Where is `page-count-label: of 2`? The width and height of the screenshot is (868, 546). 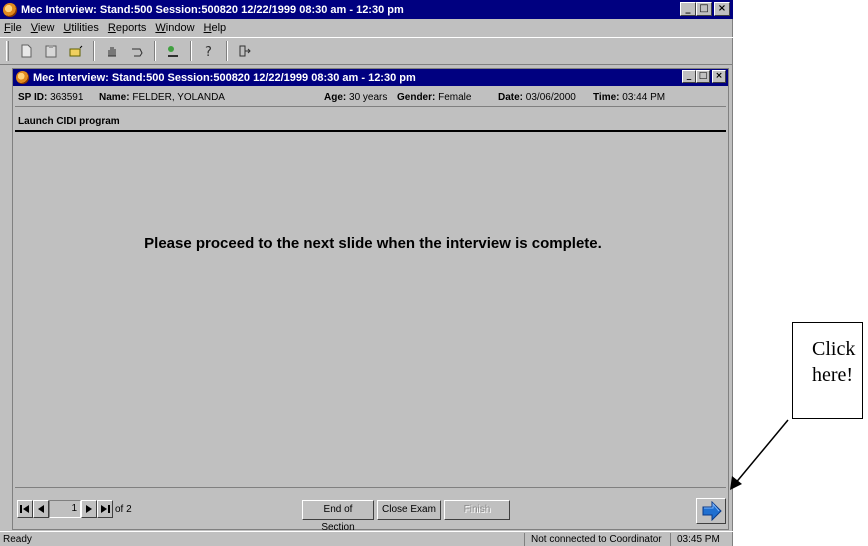 page-count-label: of 2 is located at coordinates (123, 509).